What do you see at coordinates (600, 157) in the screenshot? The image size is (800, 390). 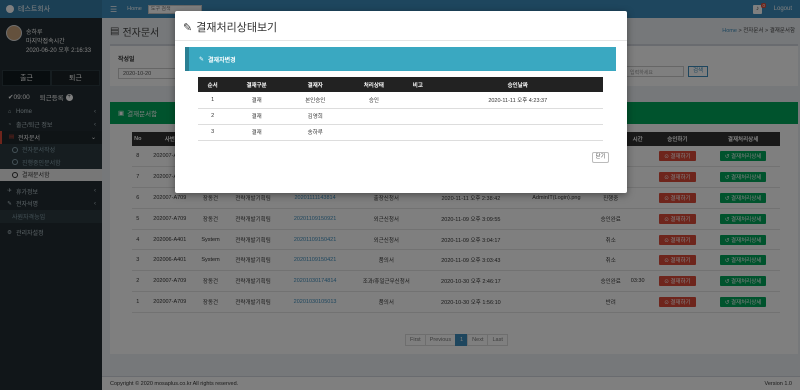 I see `close-button: 닫기` at bounding box center [600, 157].